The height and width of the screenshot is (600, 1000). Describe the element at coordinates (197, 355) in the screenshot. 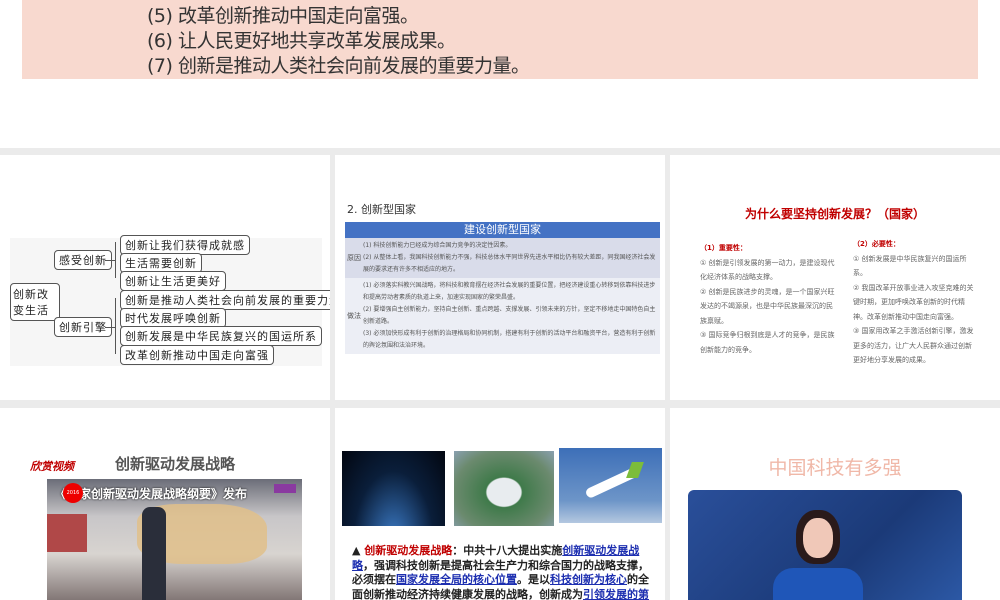

I see `mindmap-leaf: 改革创新推动中国走向富强` at that location.